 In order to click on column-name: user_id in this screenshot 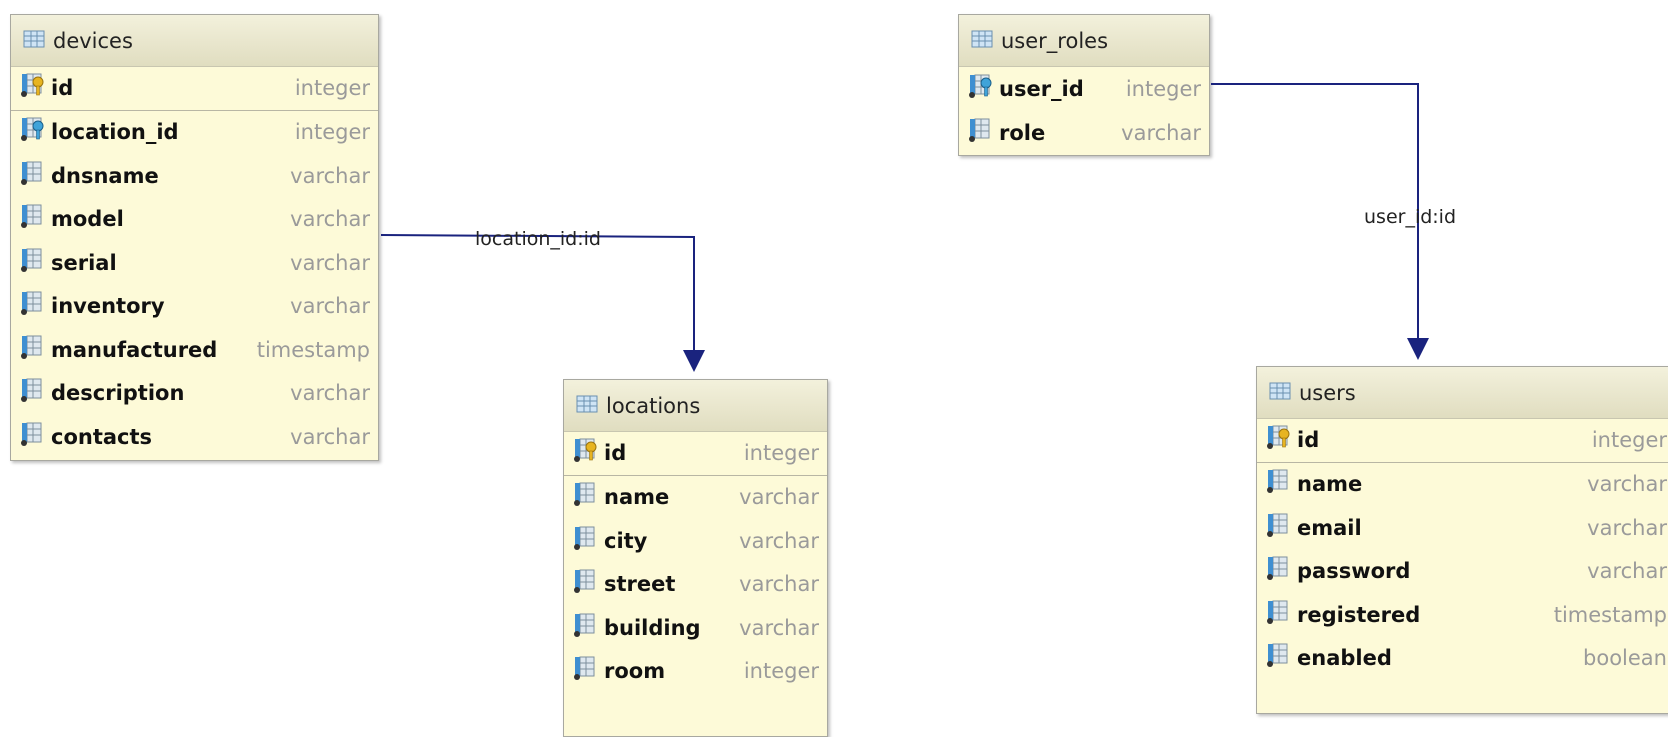, I will do `click(1041, 89)`.